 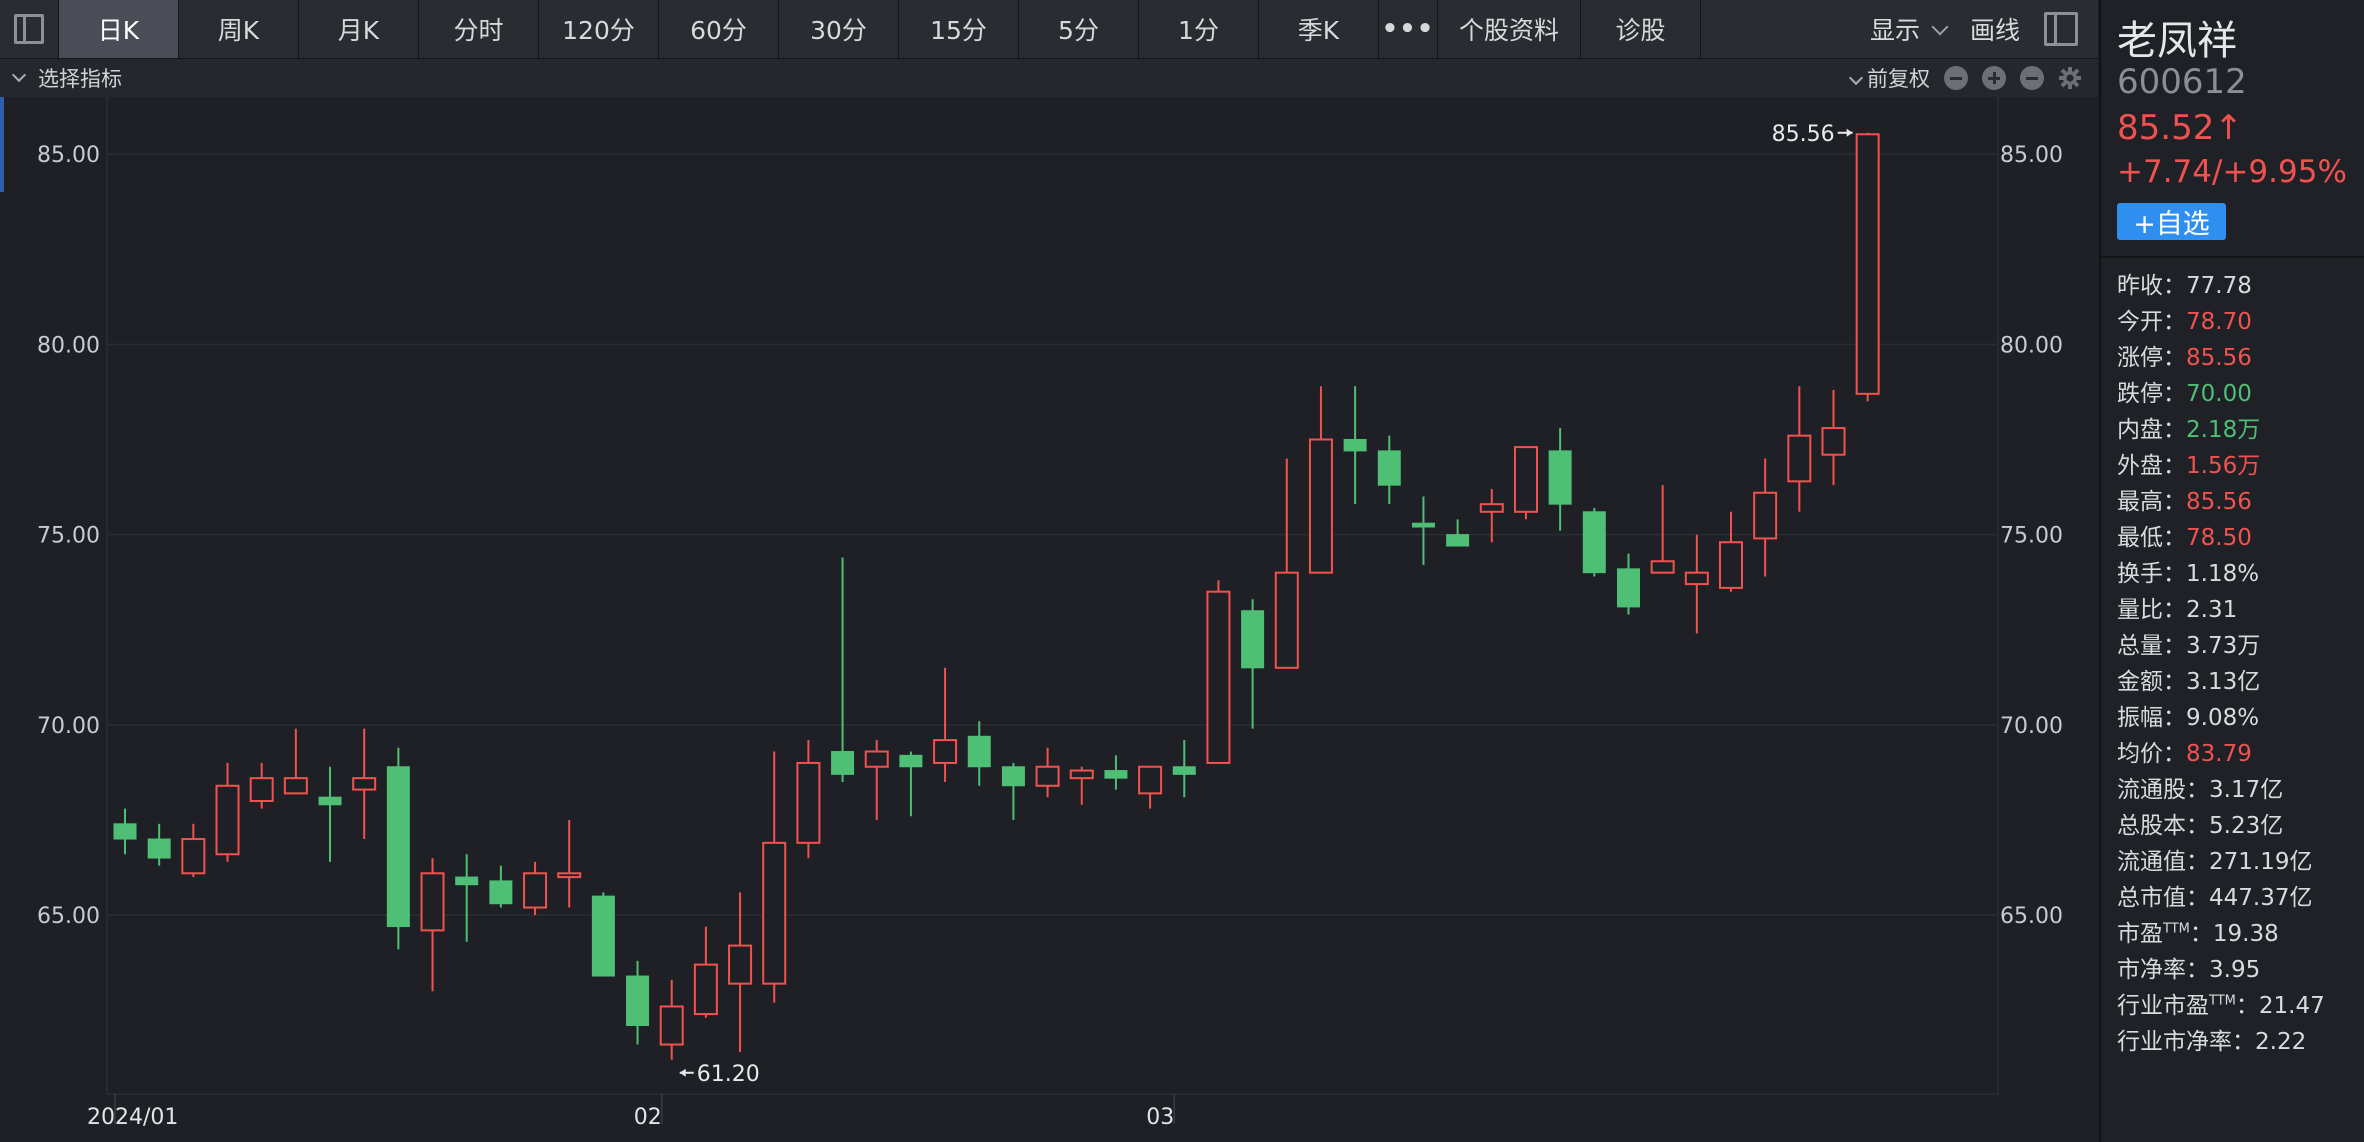 What do you see at coordinates (728, 1074) in the screenshot?
I see `min-price-label: 61.20` at bounding box center [728, 1074].